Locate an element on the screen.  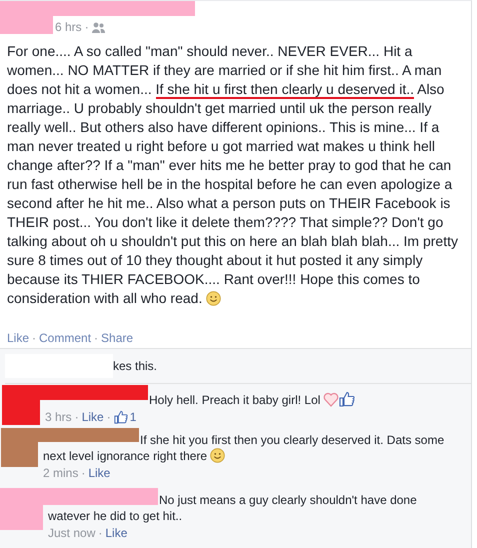
action-link: Share is located at coordinates (117, 338).